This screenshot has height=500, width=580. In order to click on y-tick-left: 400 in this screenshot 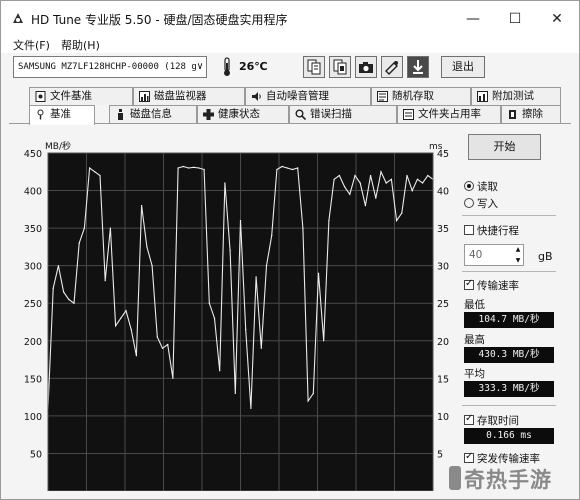, I will do `click(33, 192)`.